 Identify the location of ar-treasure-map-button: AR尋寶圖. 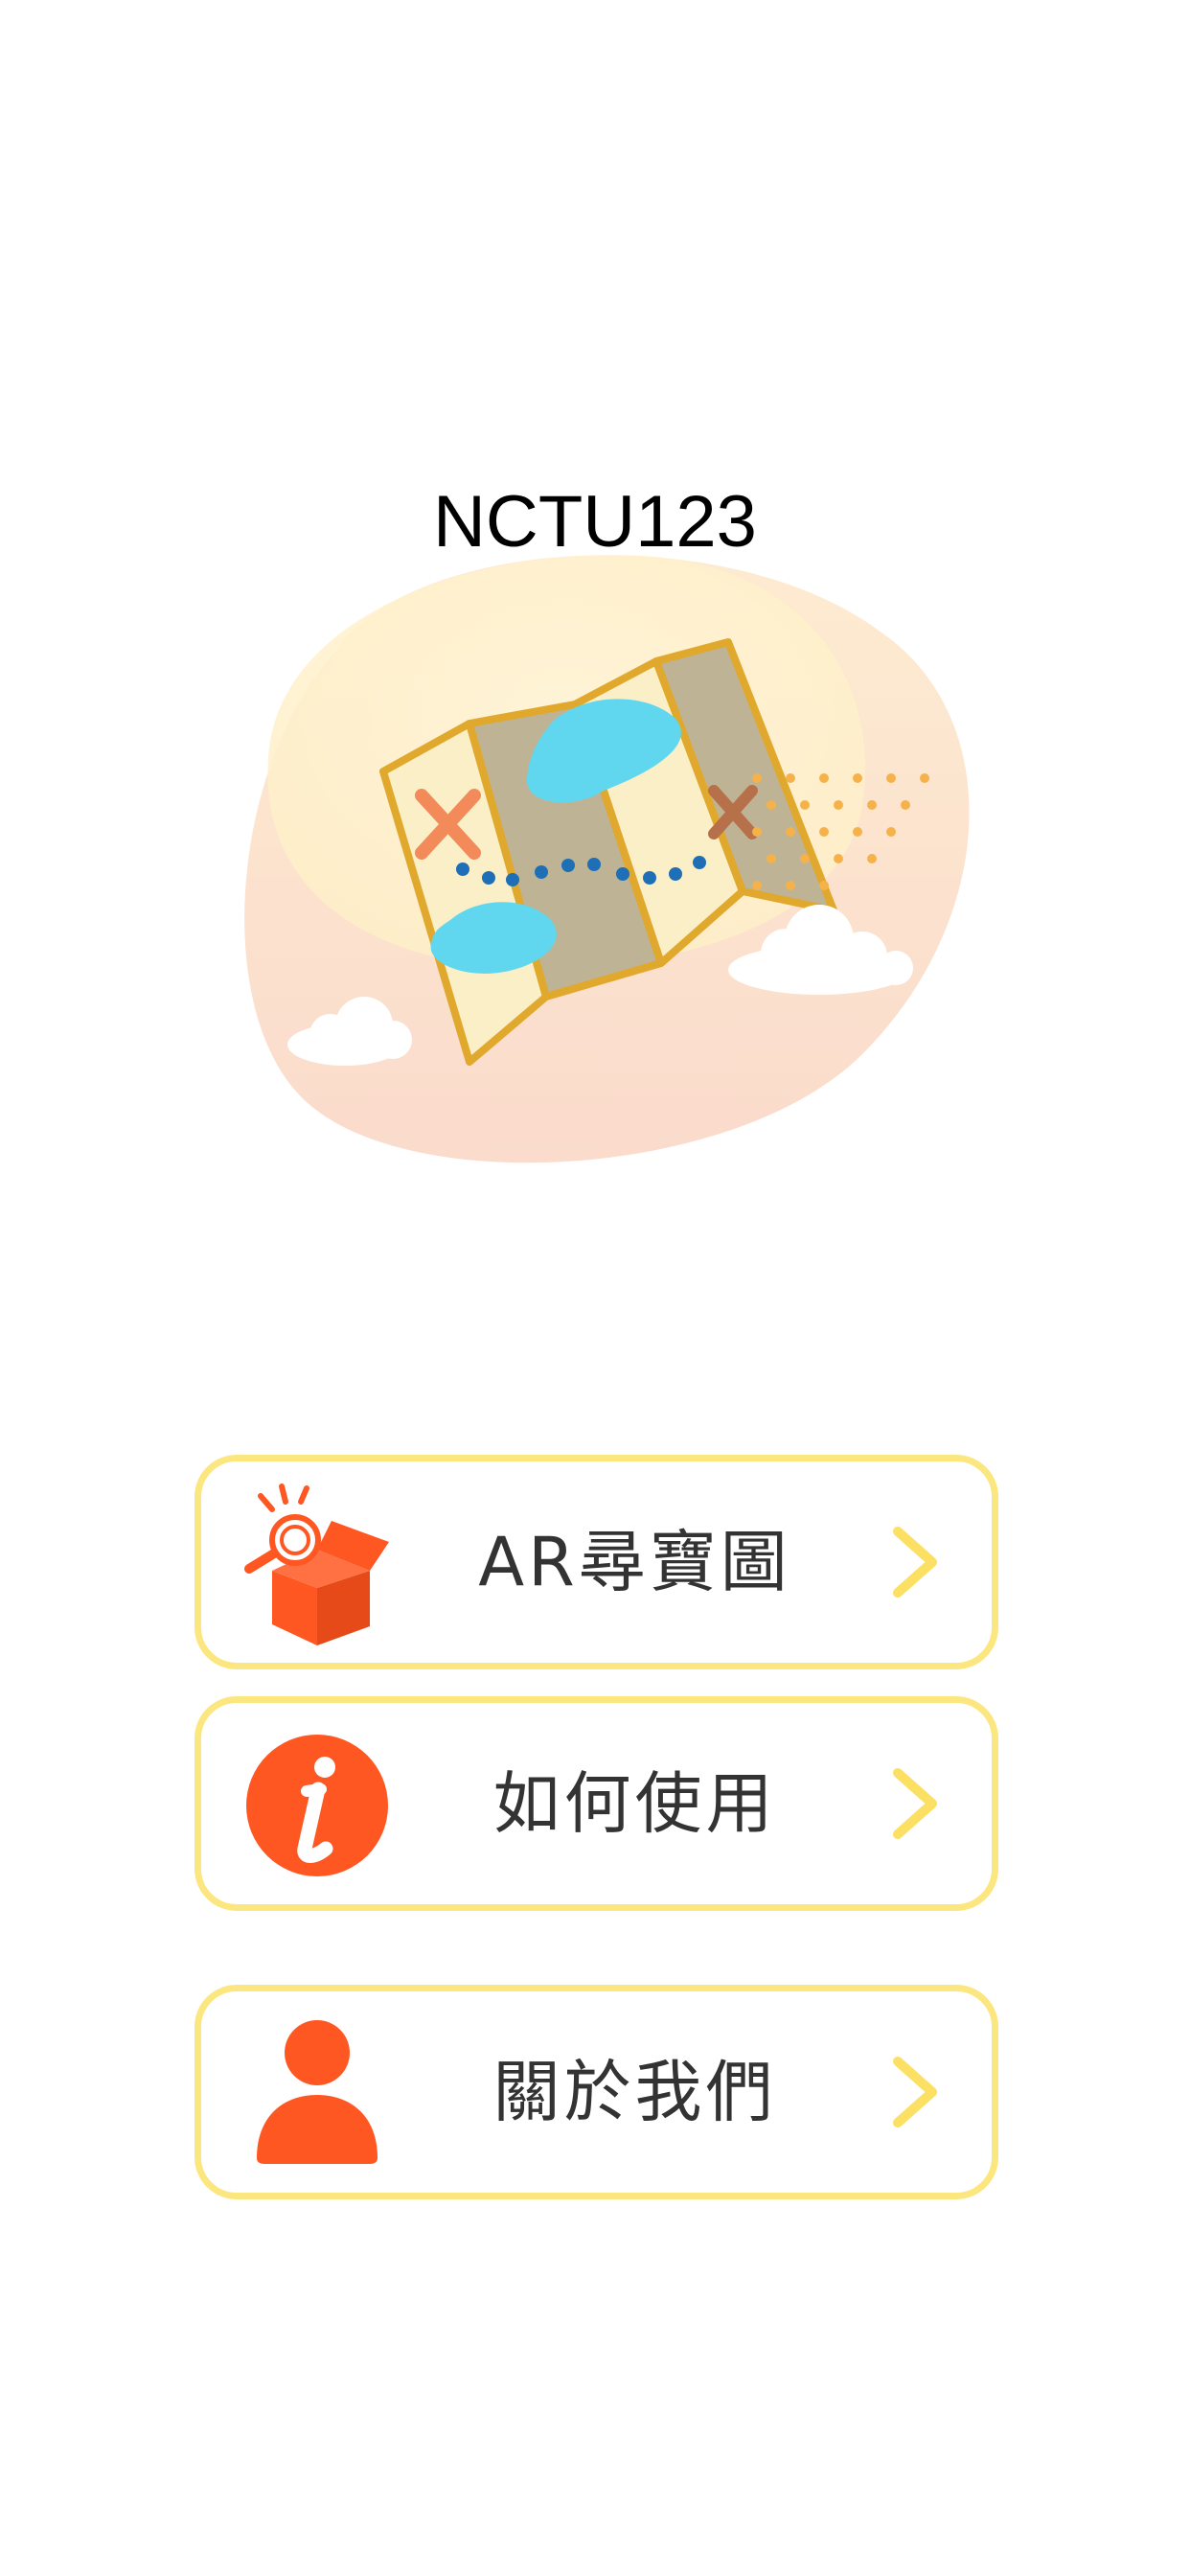
(596, 1562).